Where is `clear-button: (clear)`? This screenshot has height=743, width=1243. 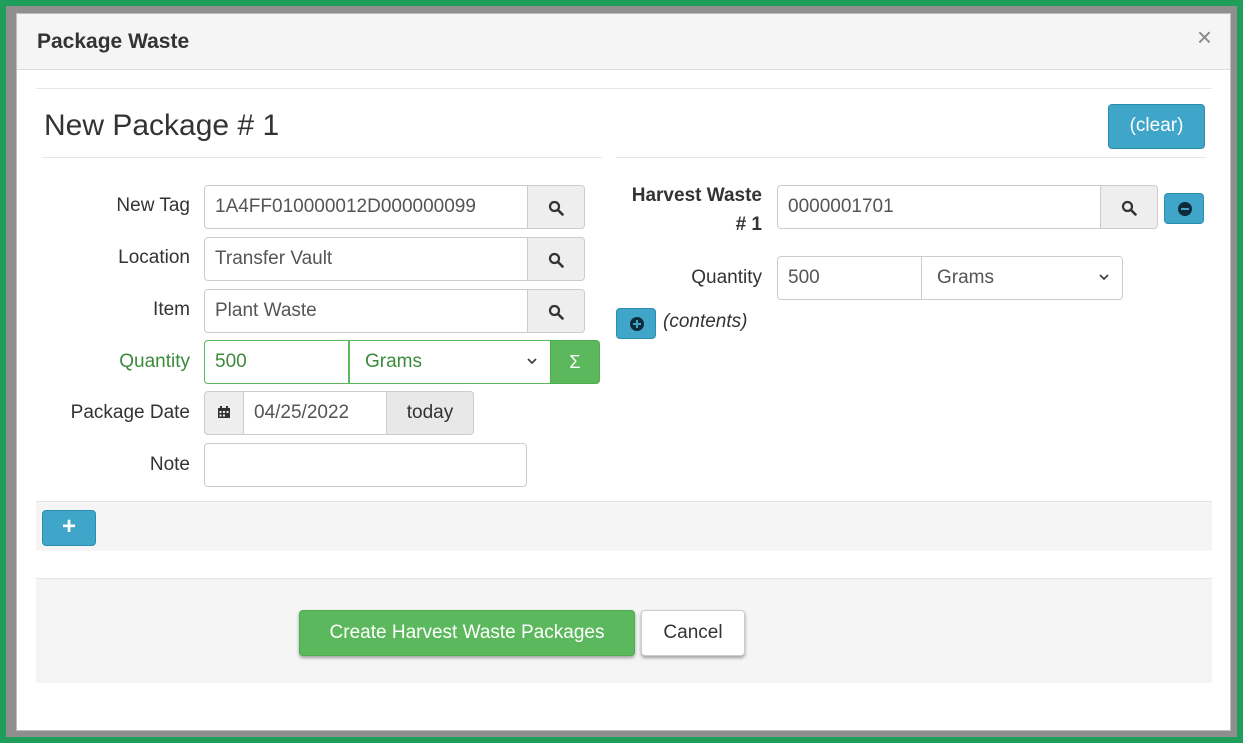
clear-button: (clear) is located at coordinates (1156, 126).